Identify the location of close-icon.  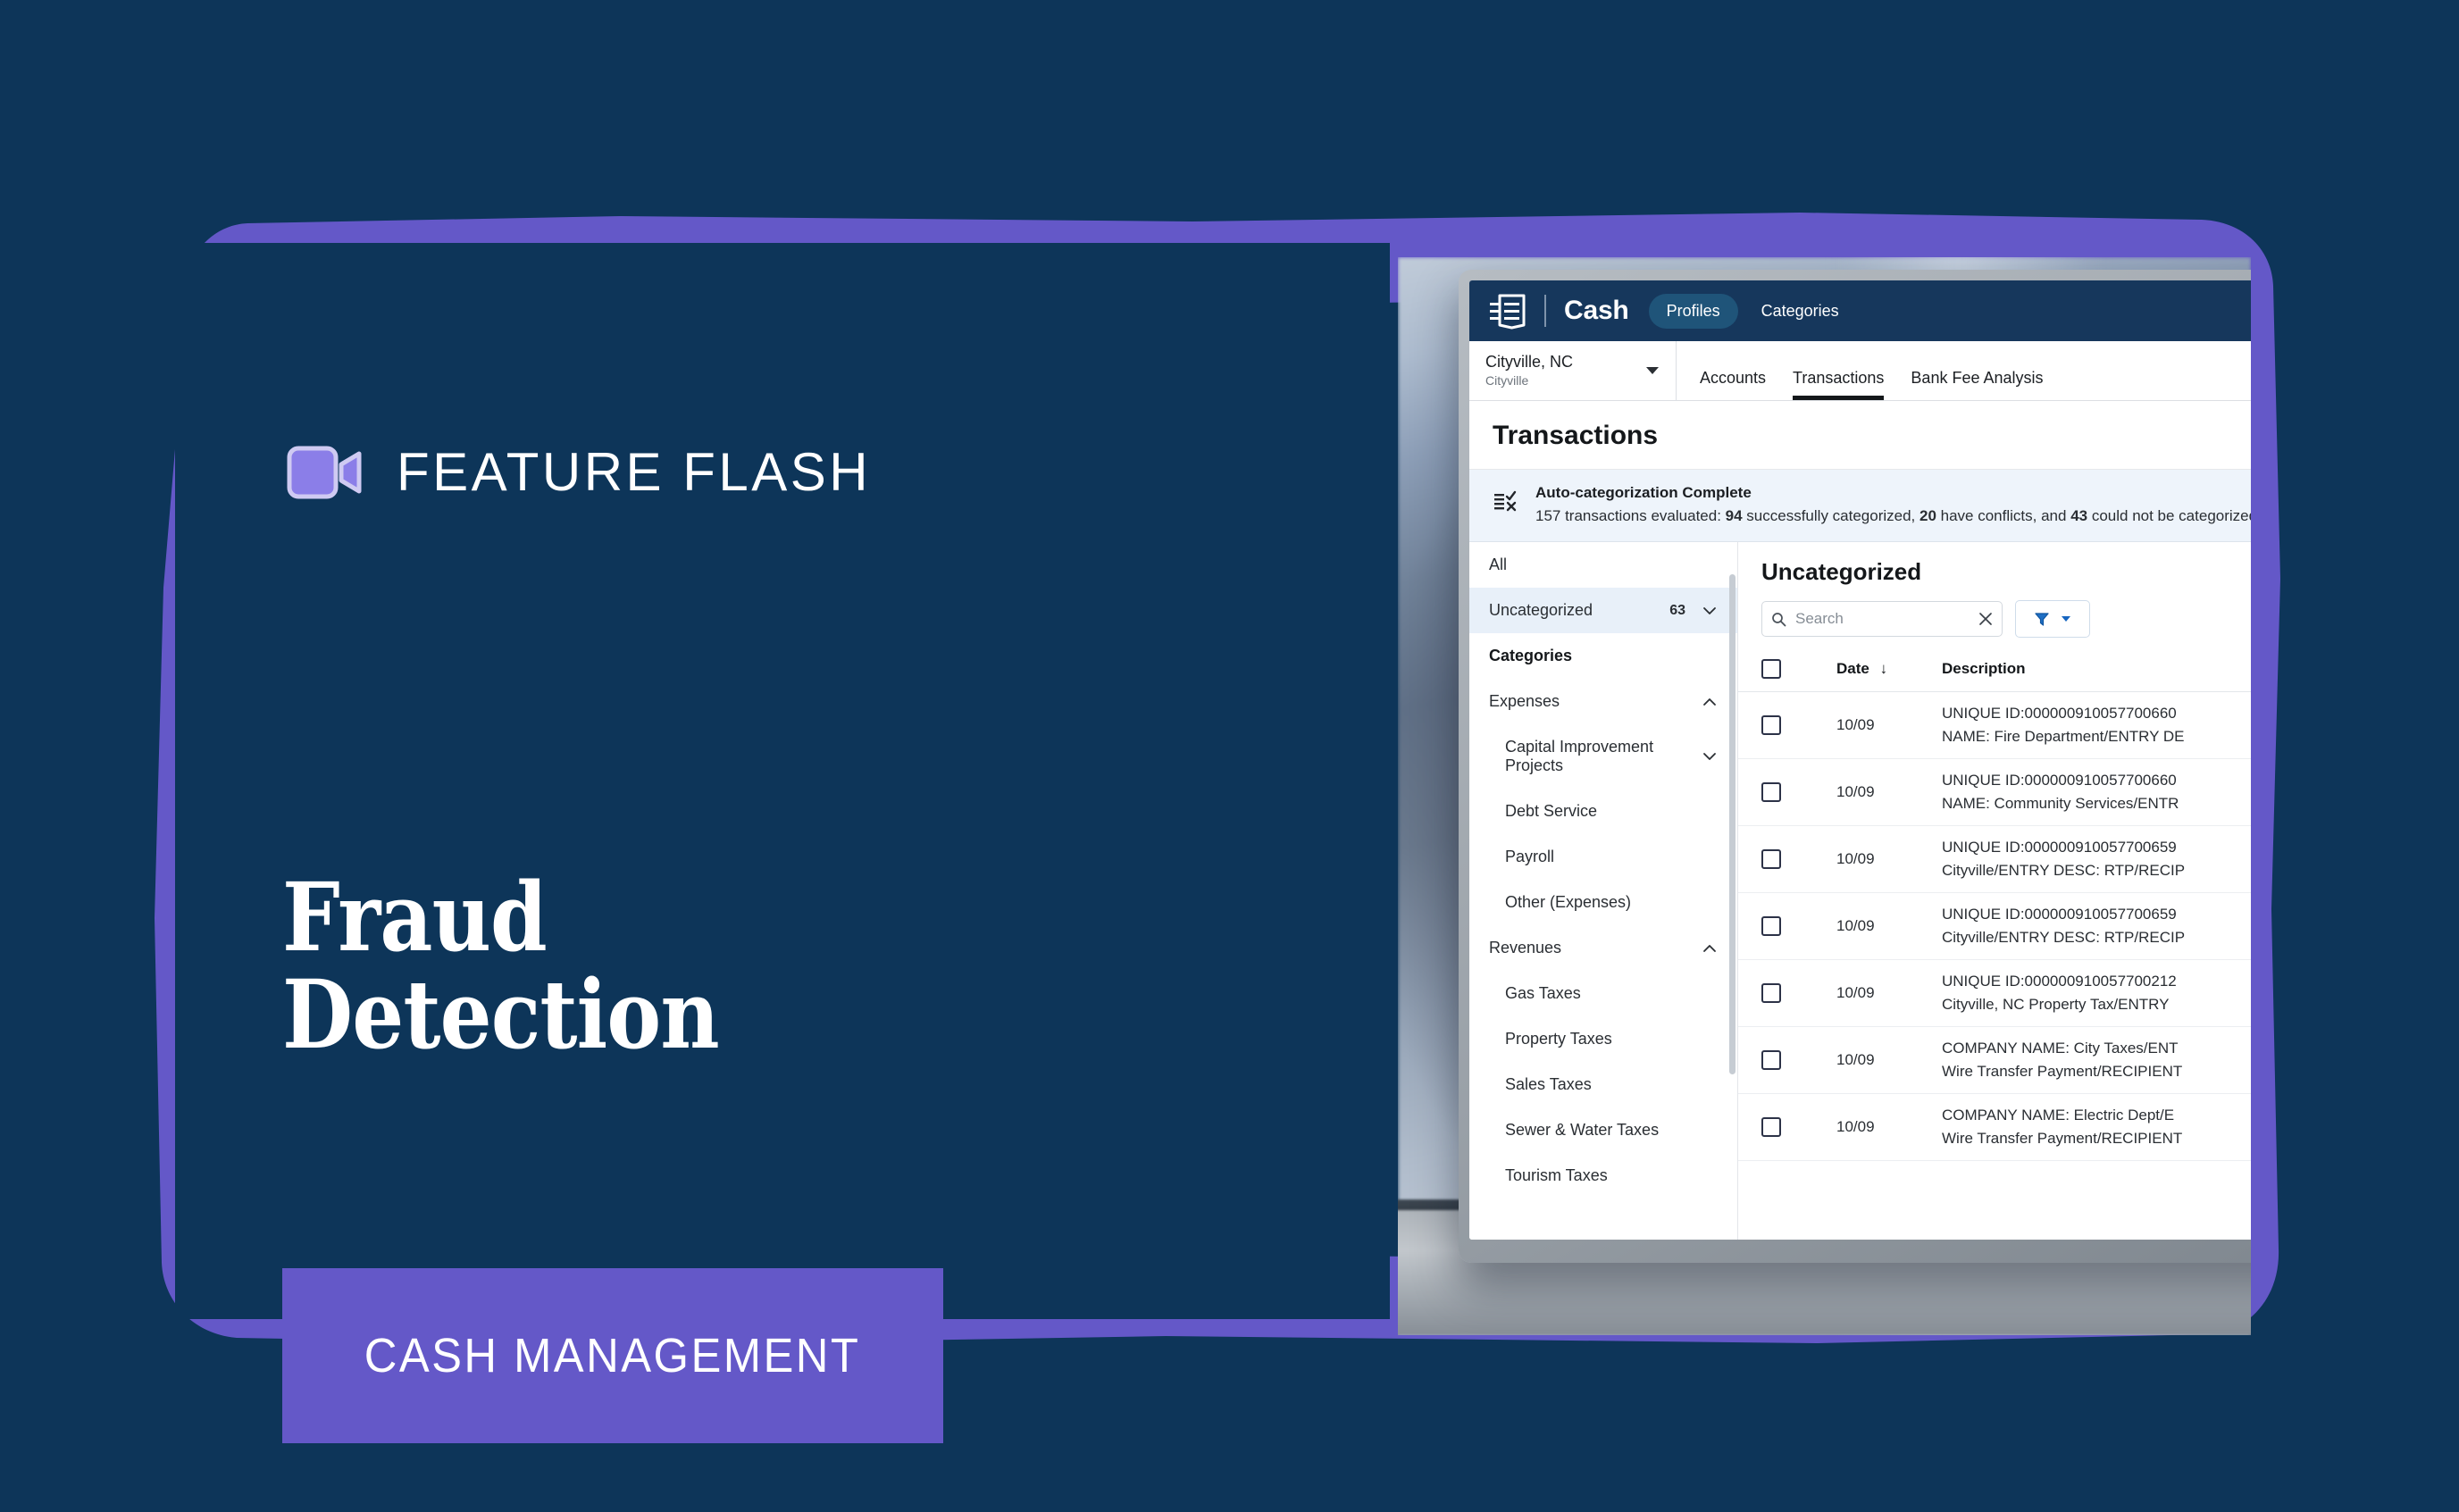
(1985, 619).